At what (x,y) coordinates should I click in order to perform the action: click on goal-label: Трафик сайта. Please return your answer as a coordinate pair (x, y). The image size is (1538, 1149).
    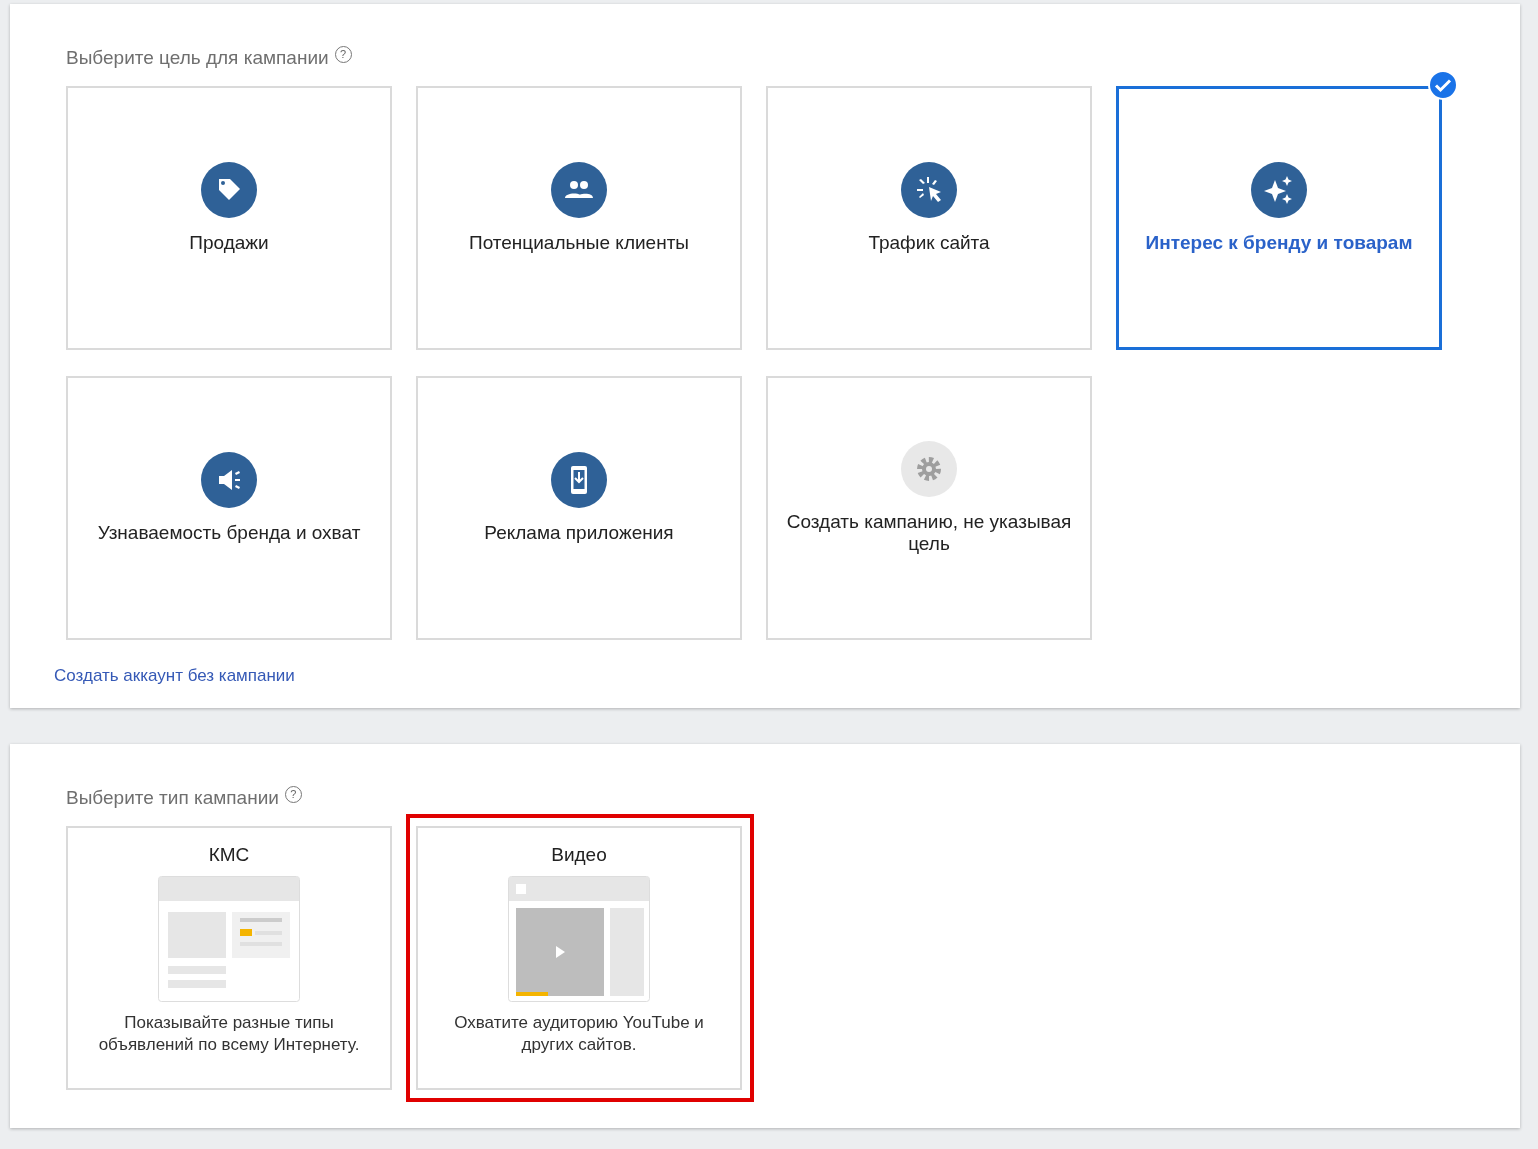
    Looking at the image, I should click on (929, 243).